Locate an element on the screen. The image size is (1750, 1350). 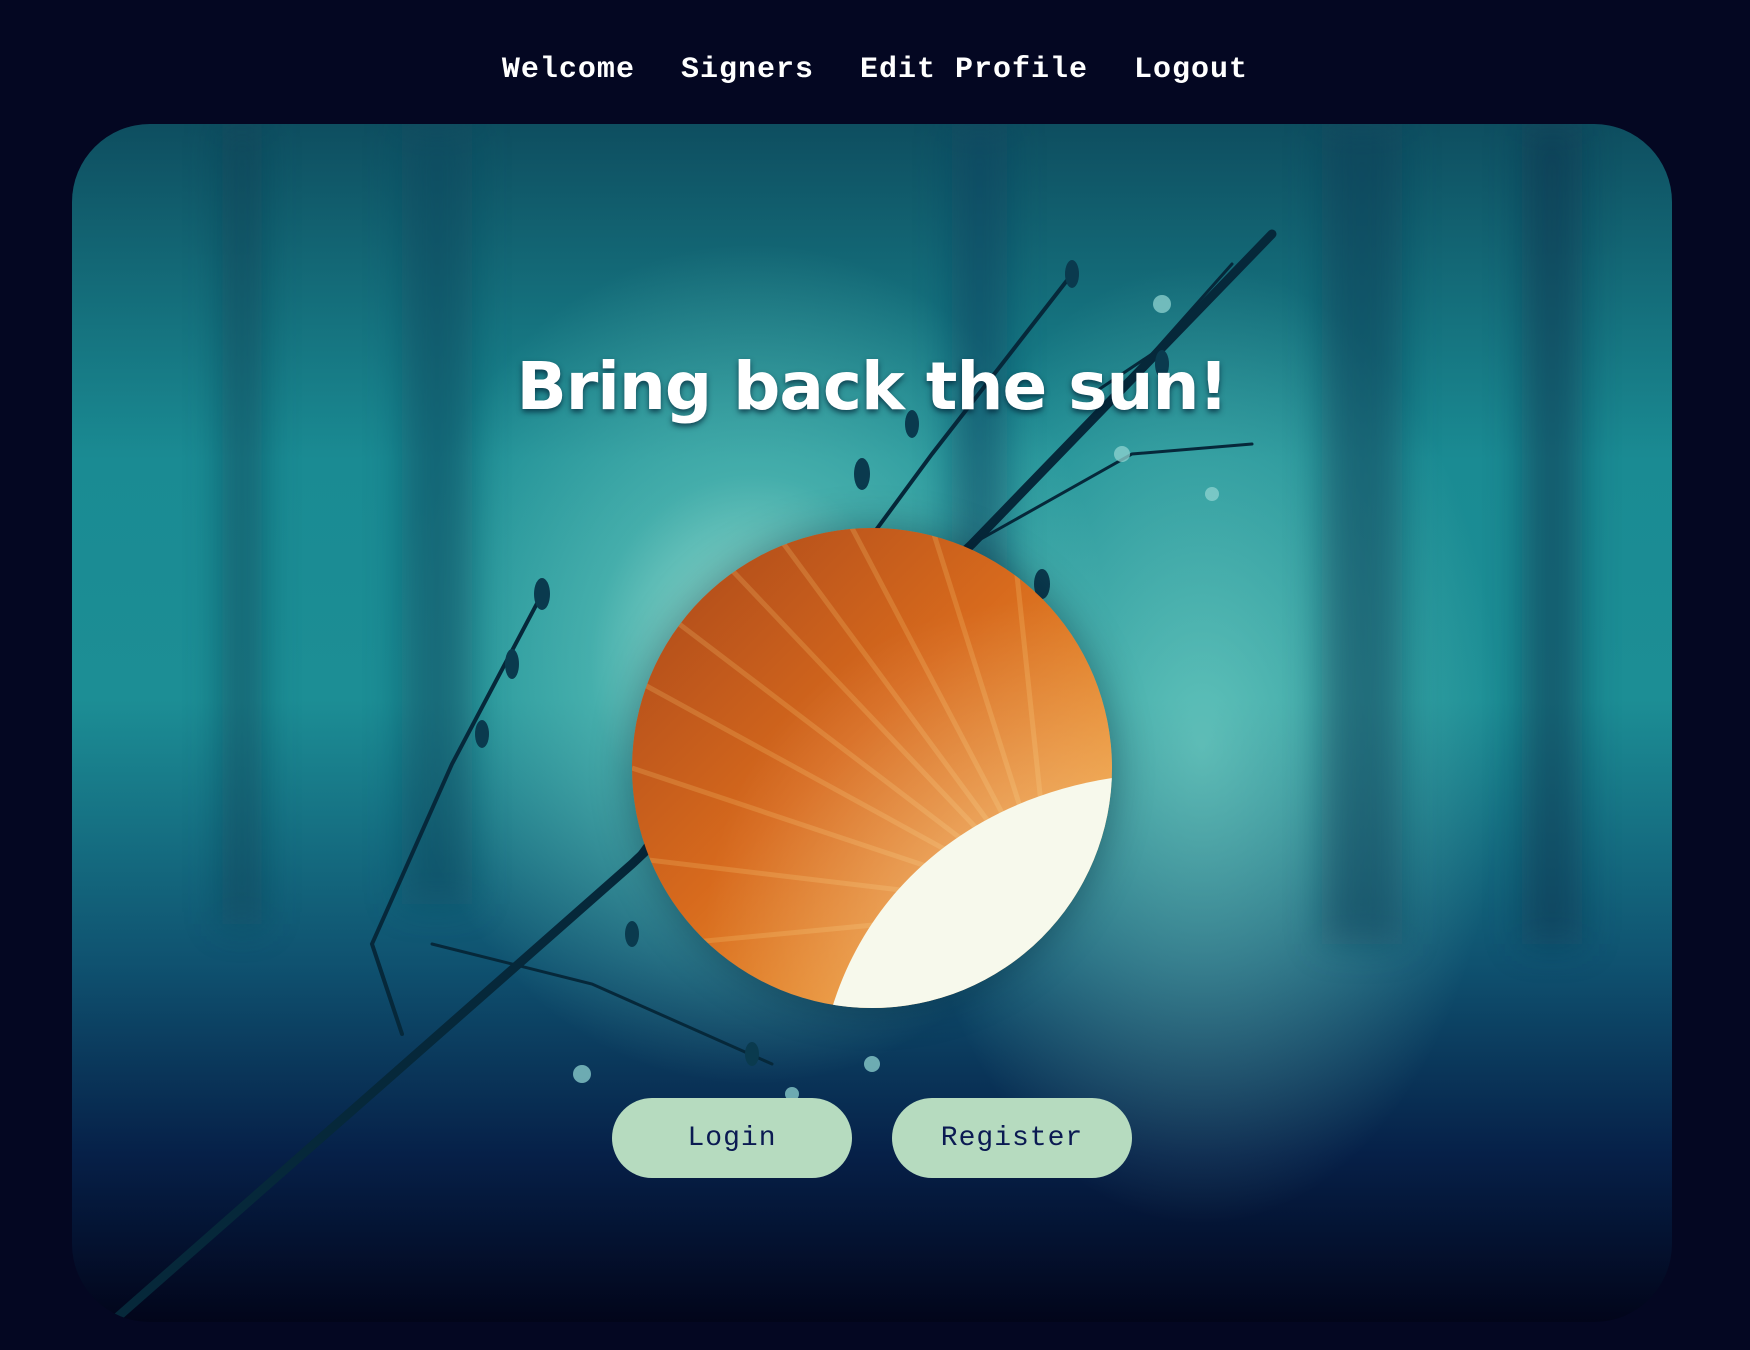
sun-icon is located at coordinates (872, 768).